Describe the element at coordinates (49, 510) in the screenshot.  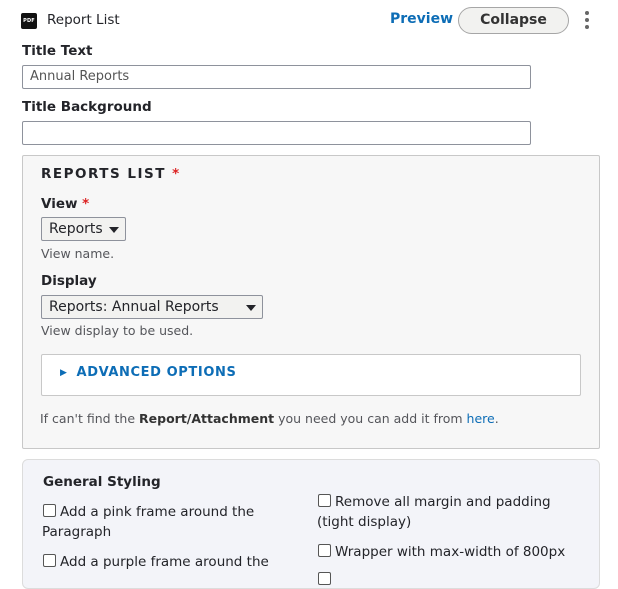
I see `pink-frame-checkbox` at that location.